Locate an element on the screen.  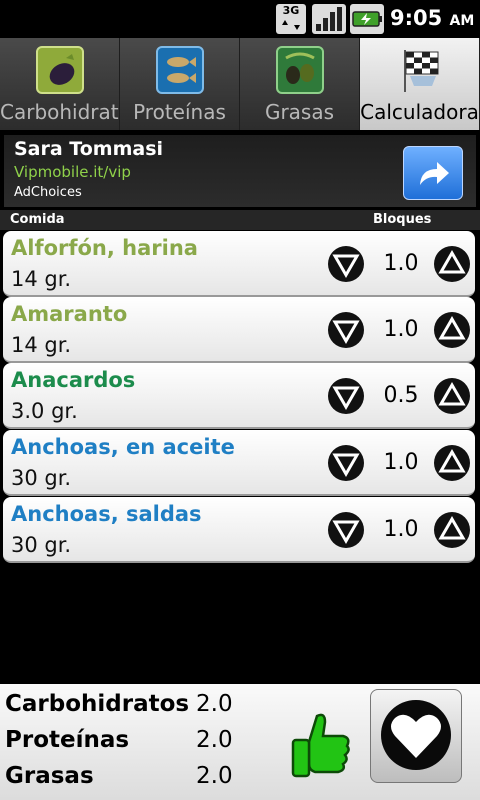
ad-banner: Sara Tommasi Vipmobile.it/vip AdChoices is located at coordinates (240, 171).